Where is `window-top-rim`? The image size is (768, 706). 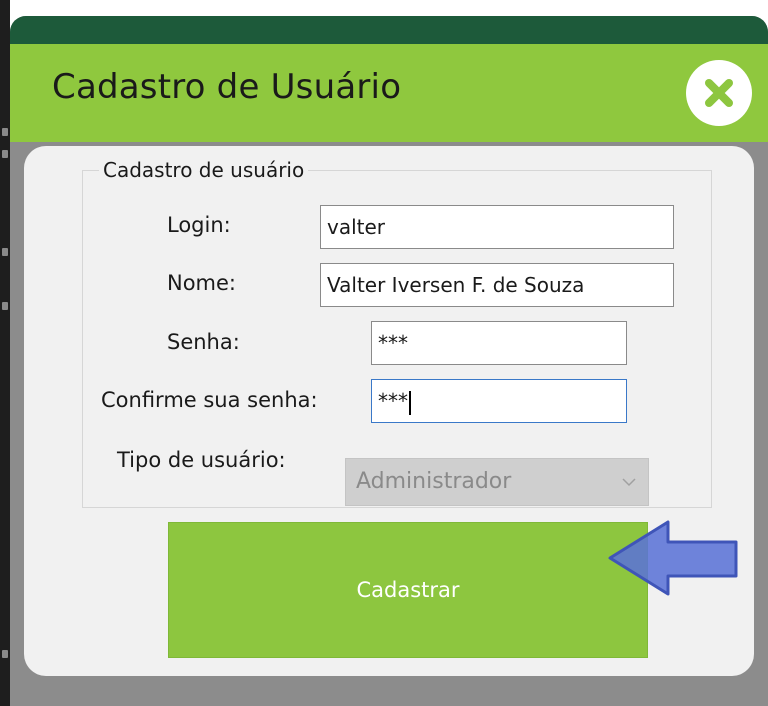 window-top-rim is located at coordinates (389, 30).